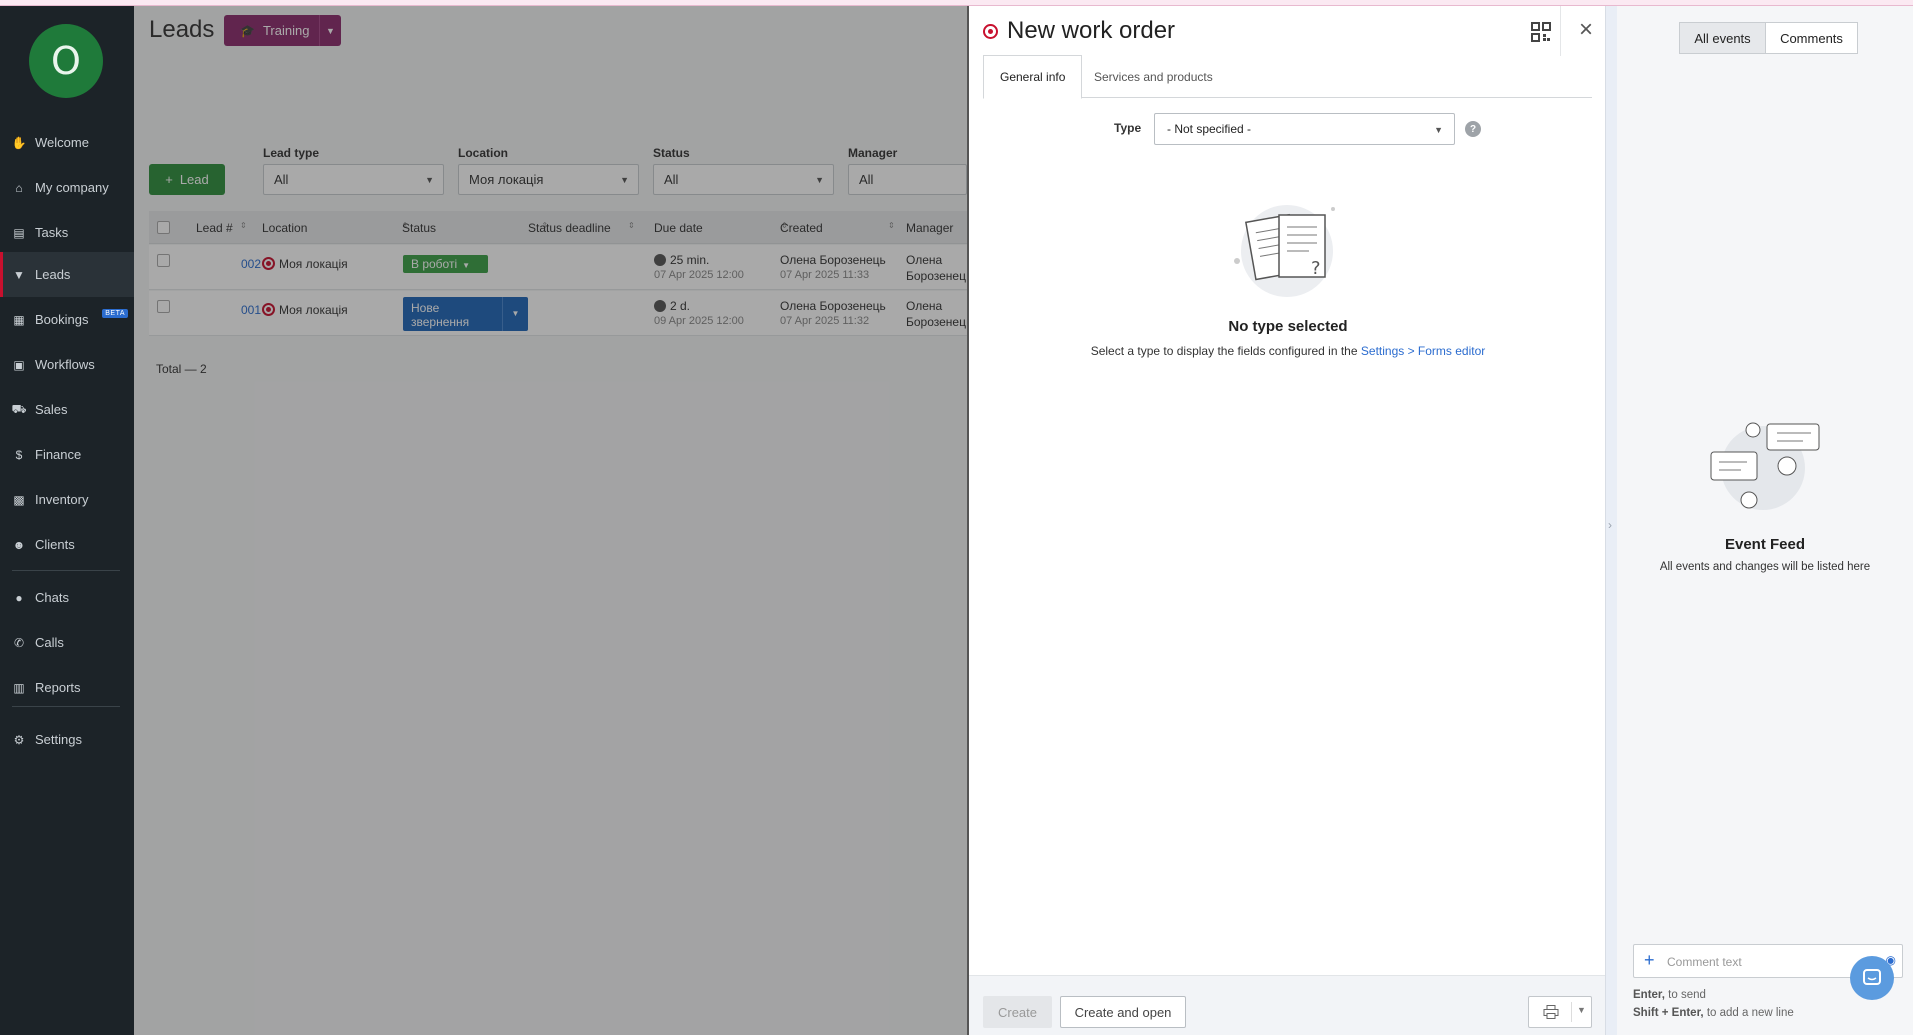 This screenshot has width=1913, height=1035. Describe the element at coordinates (19, 364) in the screenshot. I see `board-icon: ▣` at that location.